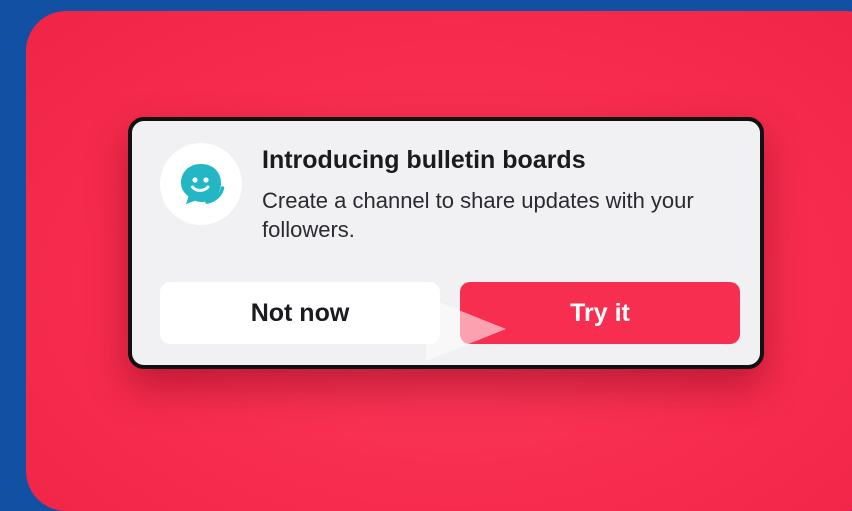 The image size is (852, 511). Describe the element at coordinates (600, 313) in the screenshot. I see `try-it-button: Try it` at that location.